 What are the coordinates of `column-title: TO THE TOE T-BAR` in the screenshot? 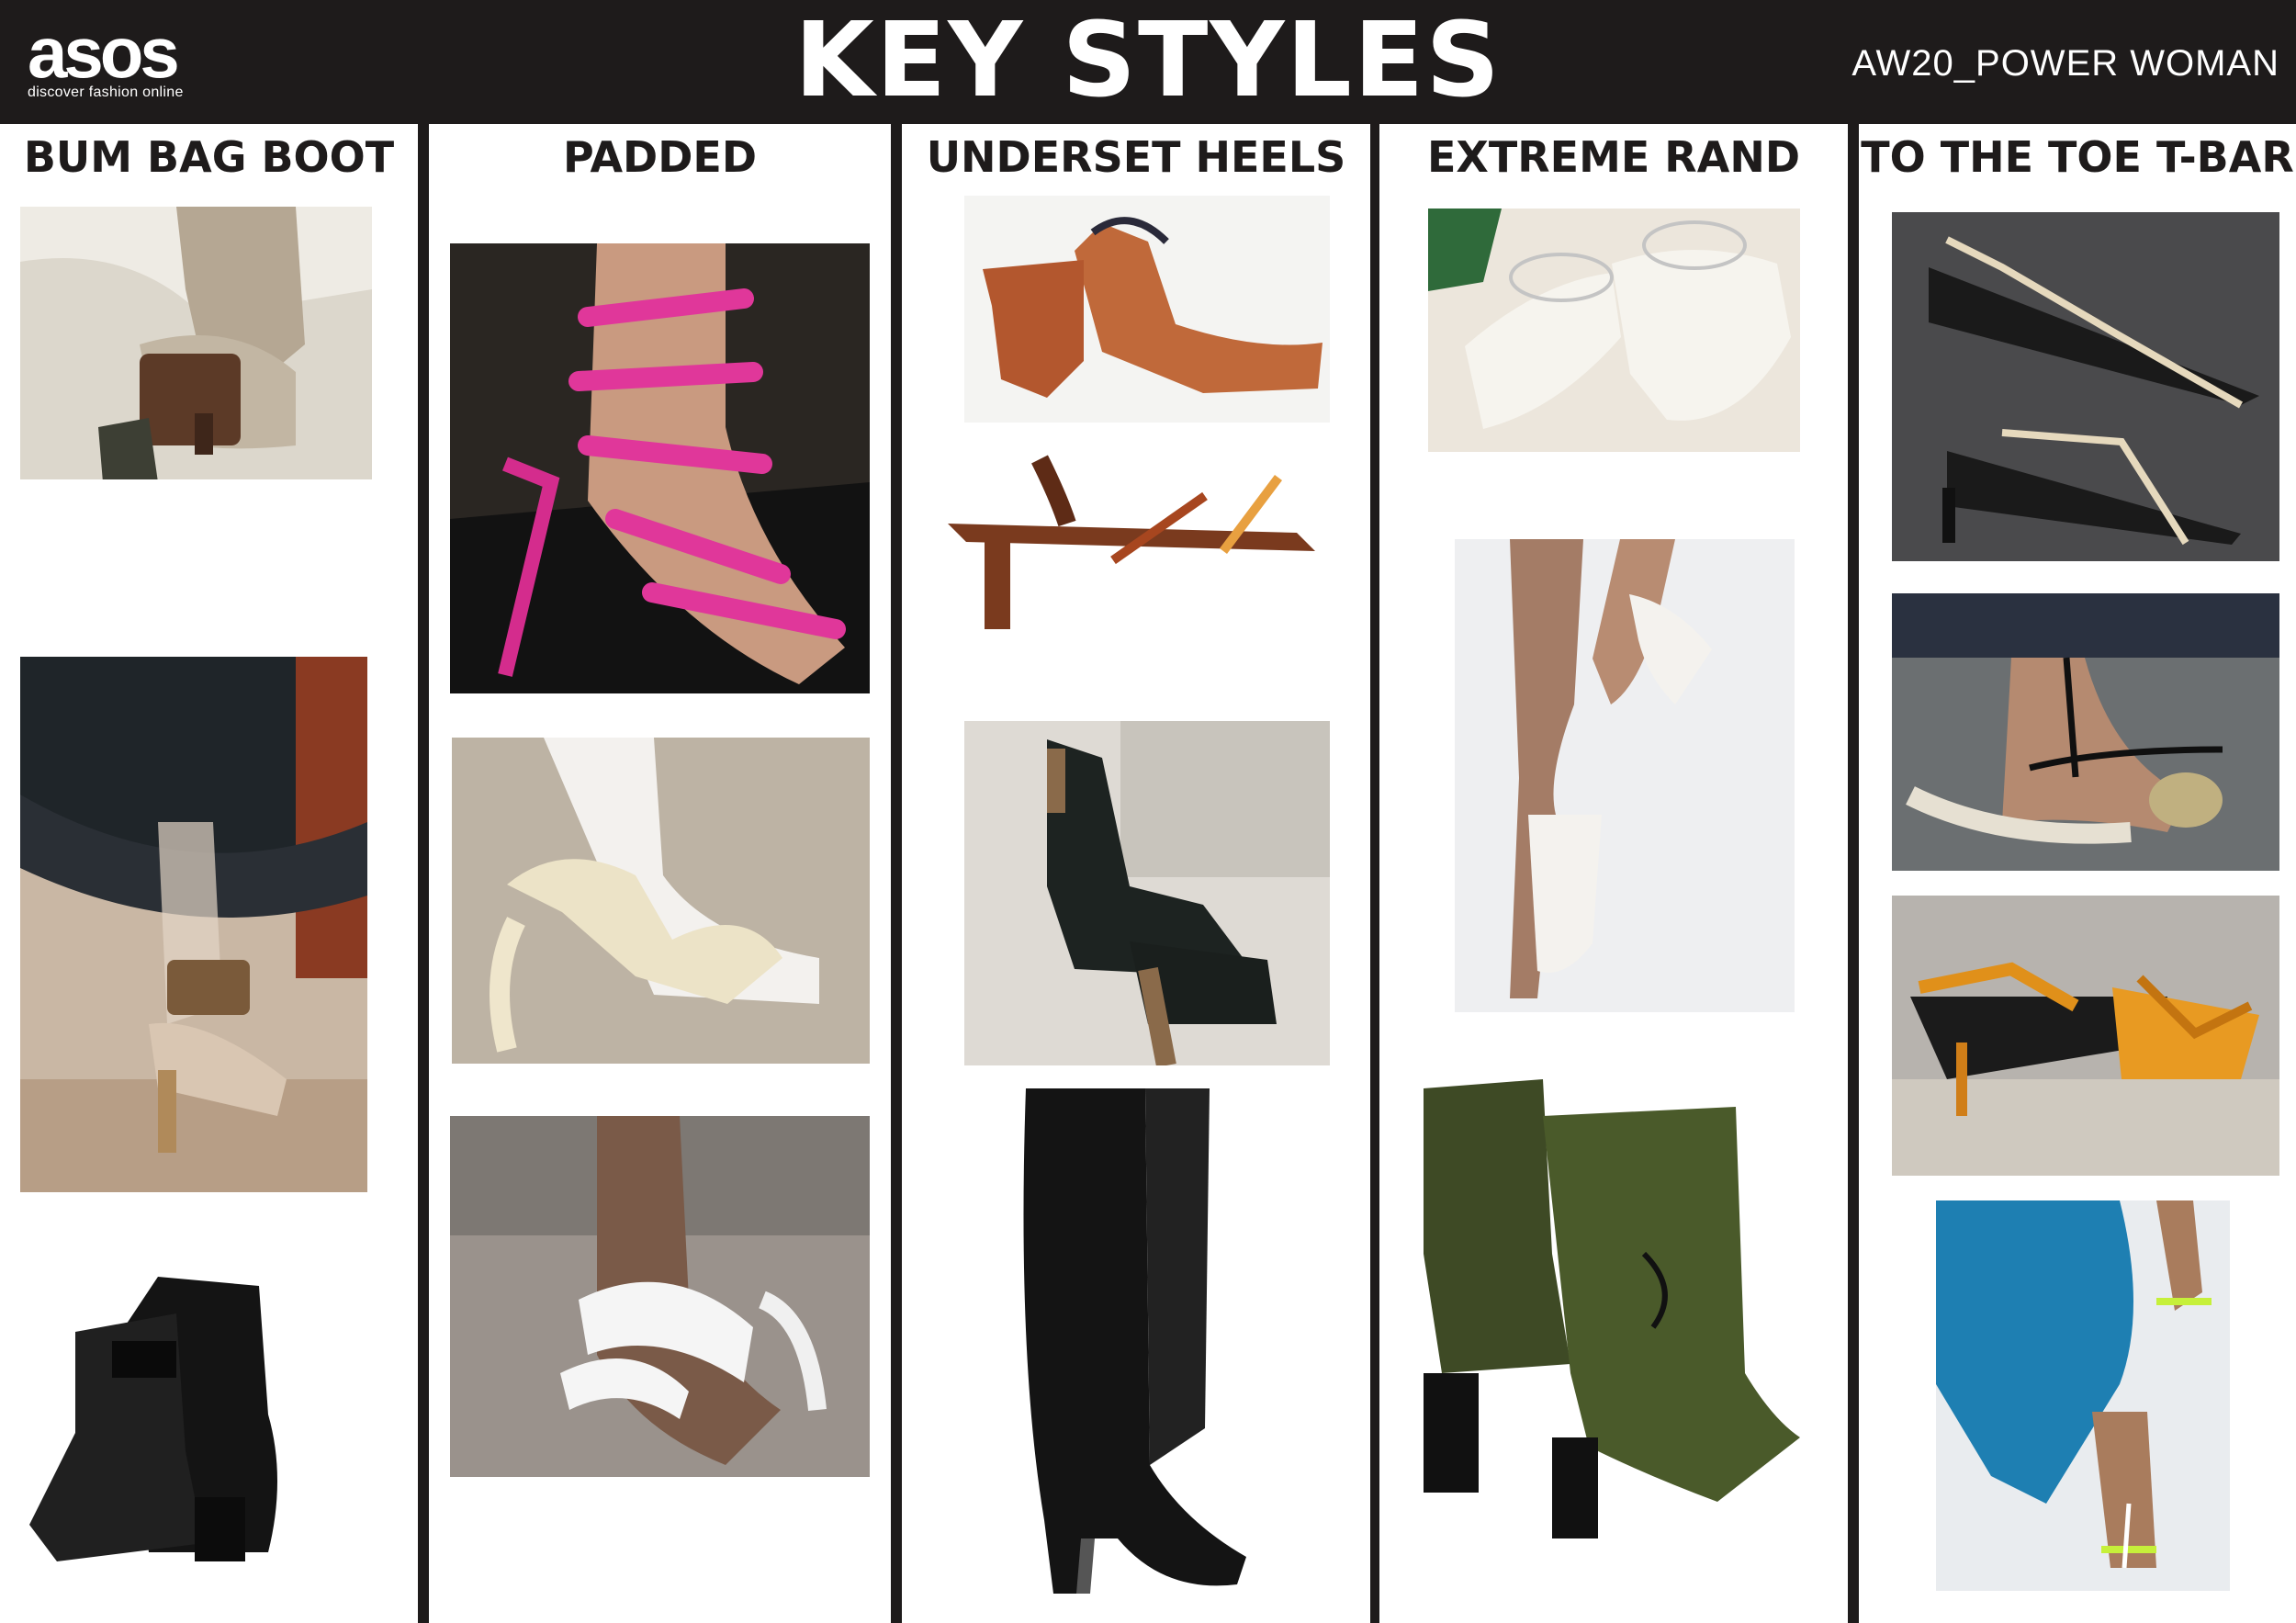 It's located at (2077, 157).